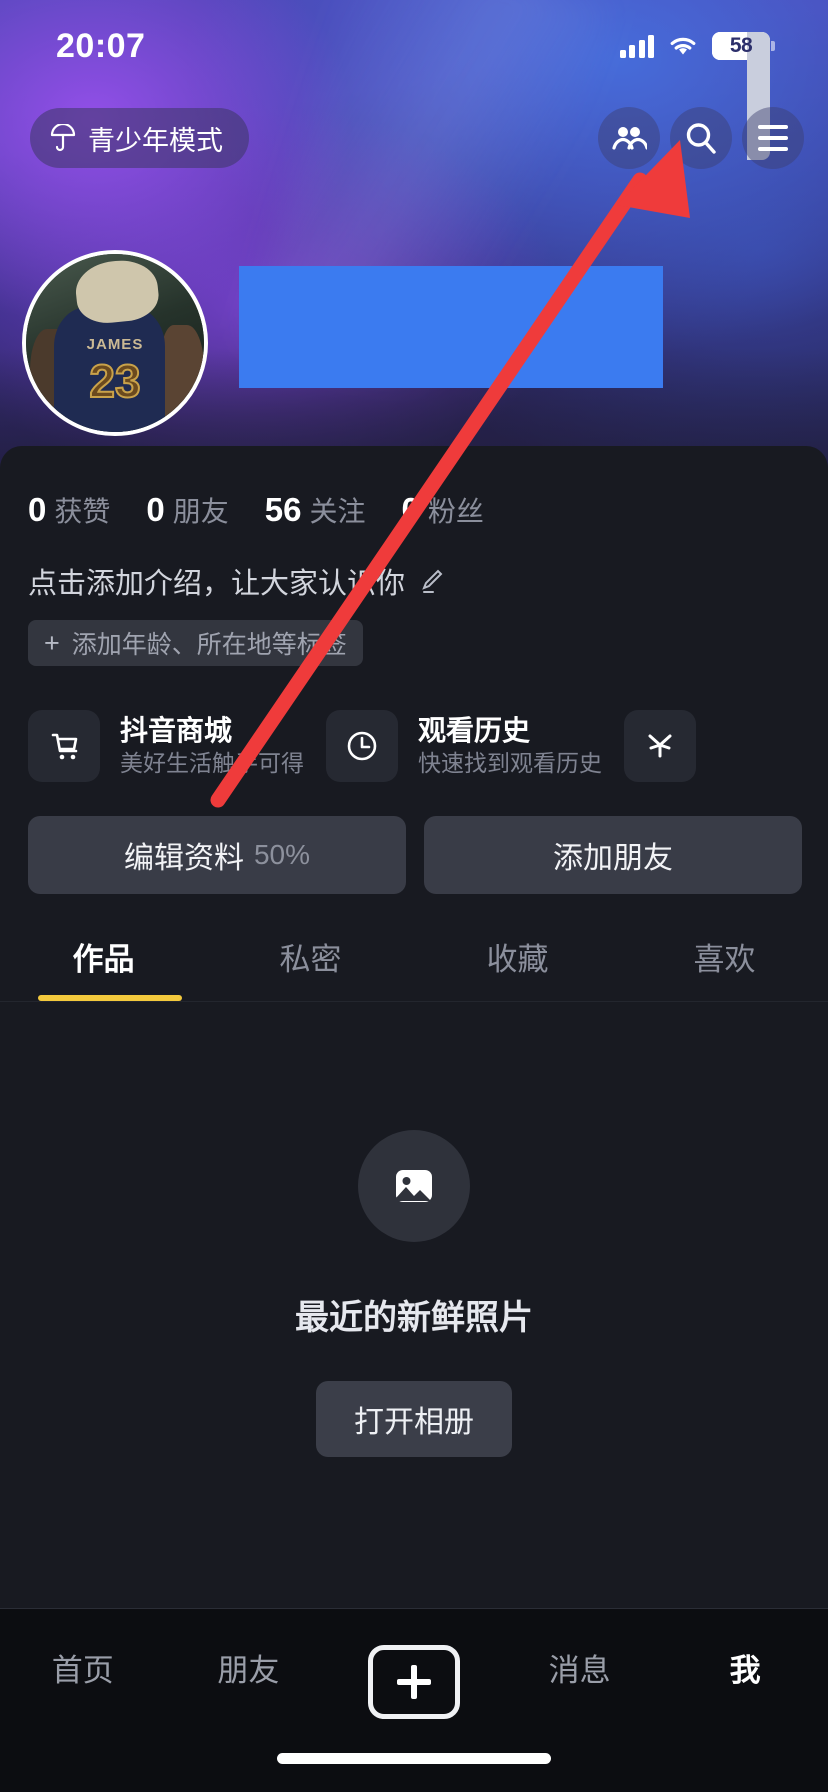  What do you see at coordinates (282, 854) in the screenshot?
I see `edit-profile-percent: 50%` at bounding box center [282, 854].